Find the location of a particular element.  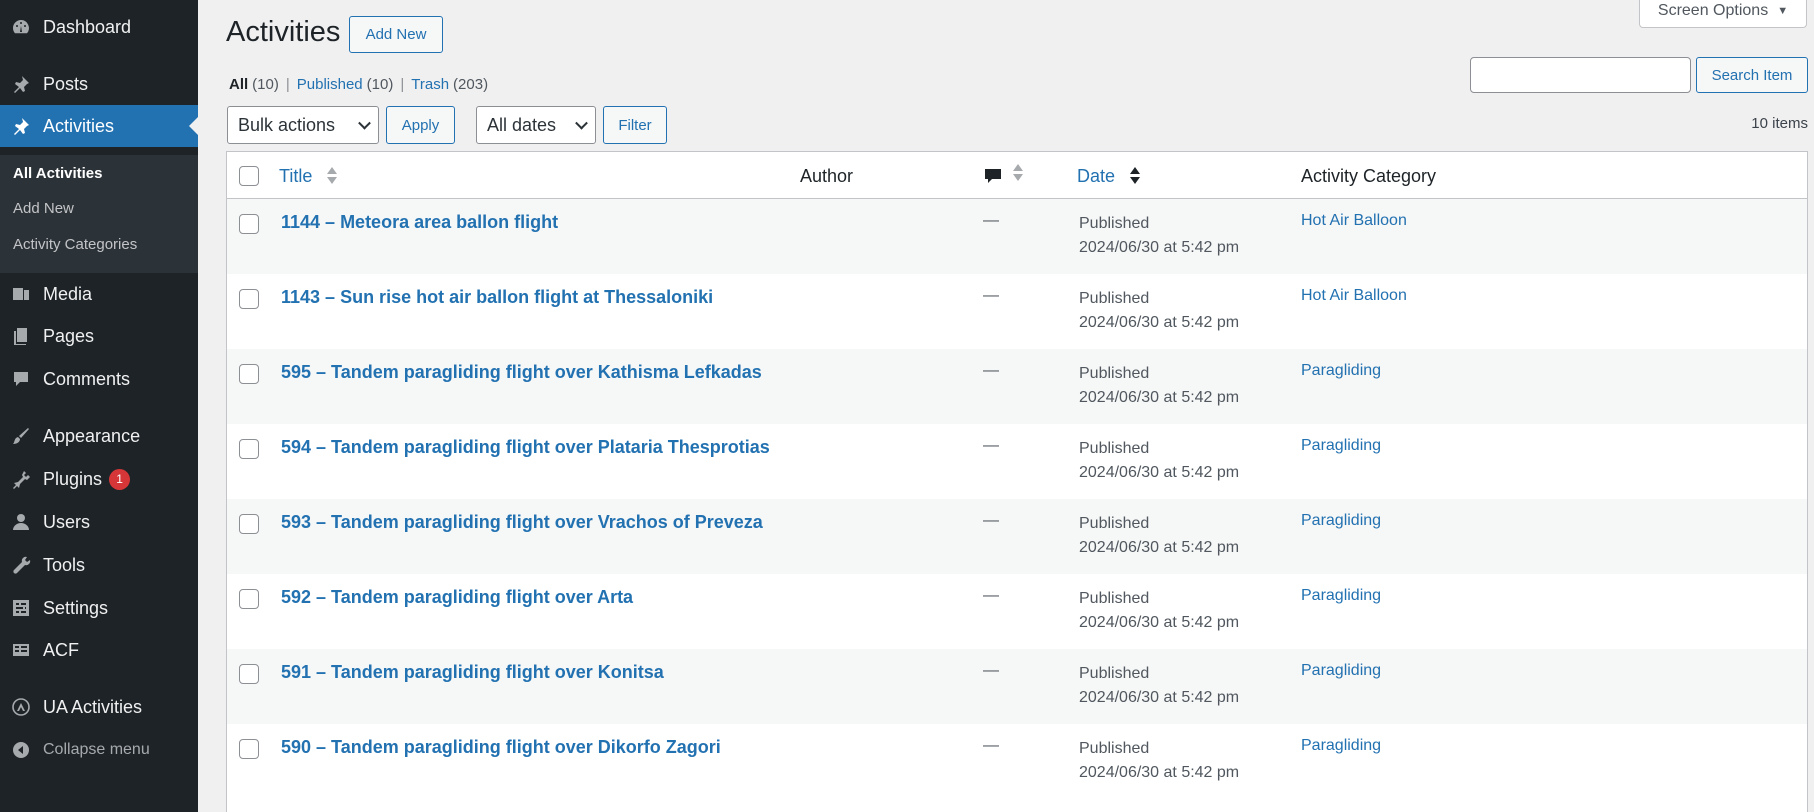

view-filters: All (10) | Published (10) | Trash (203) is located at coordinates (358, 84).